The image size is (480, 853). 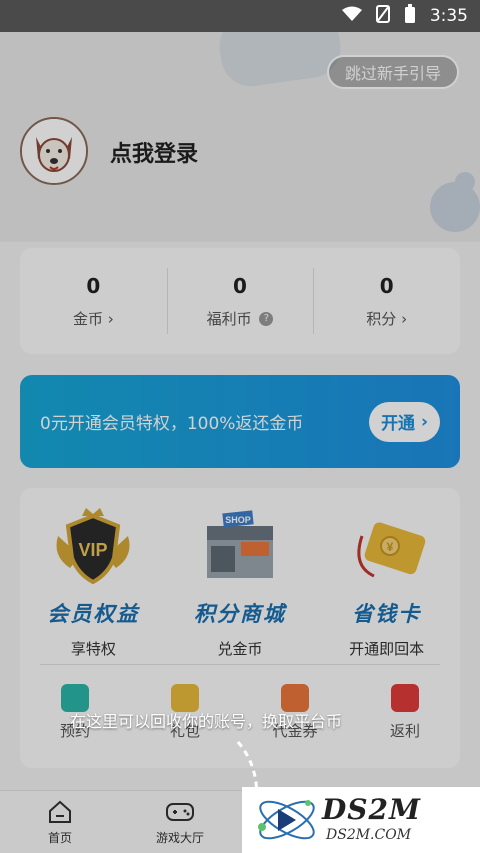 I want to click on open-vip-button: 开通 ›, so click(x=404, y=421).